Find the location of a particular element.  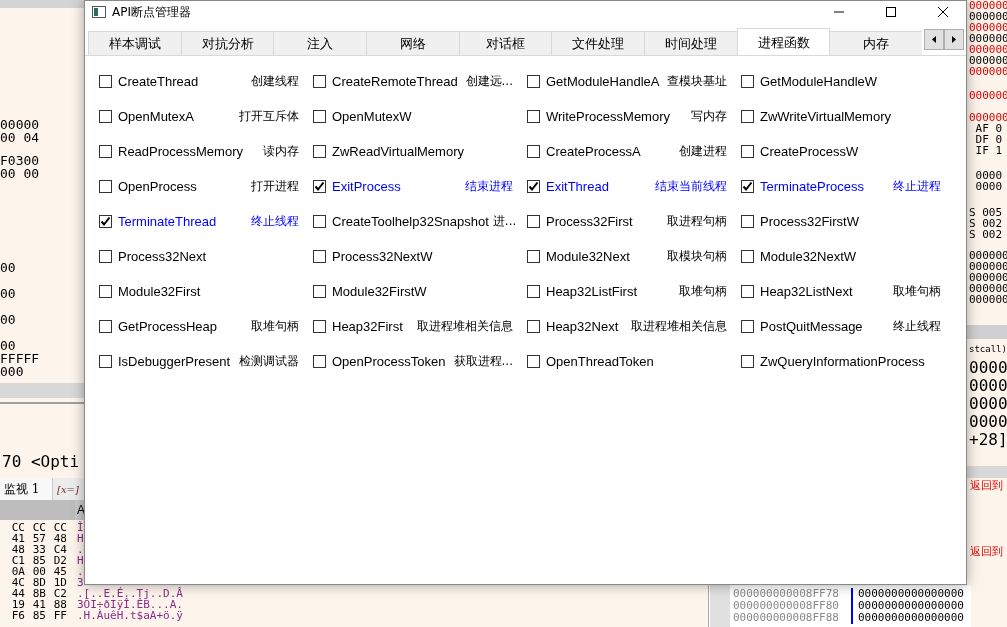

api-name: IsDebuggerPresent is located at coordinates (174, 361).